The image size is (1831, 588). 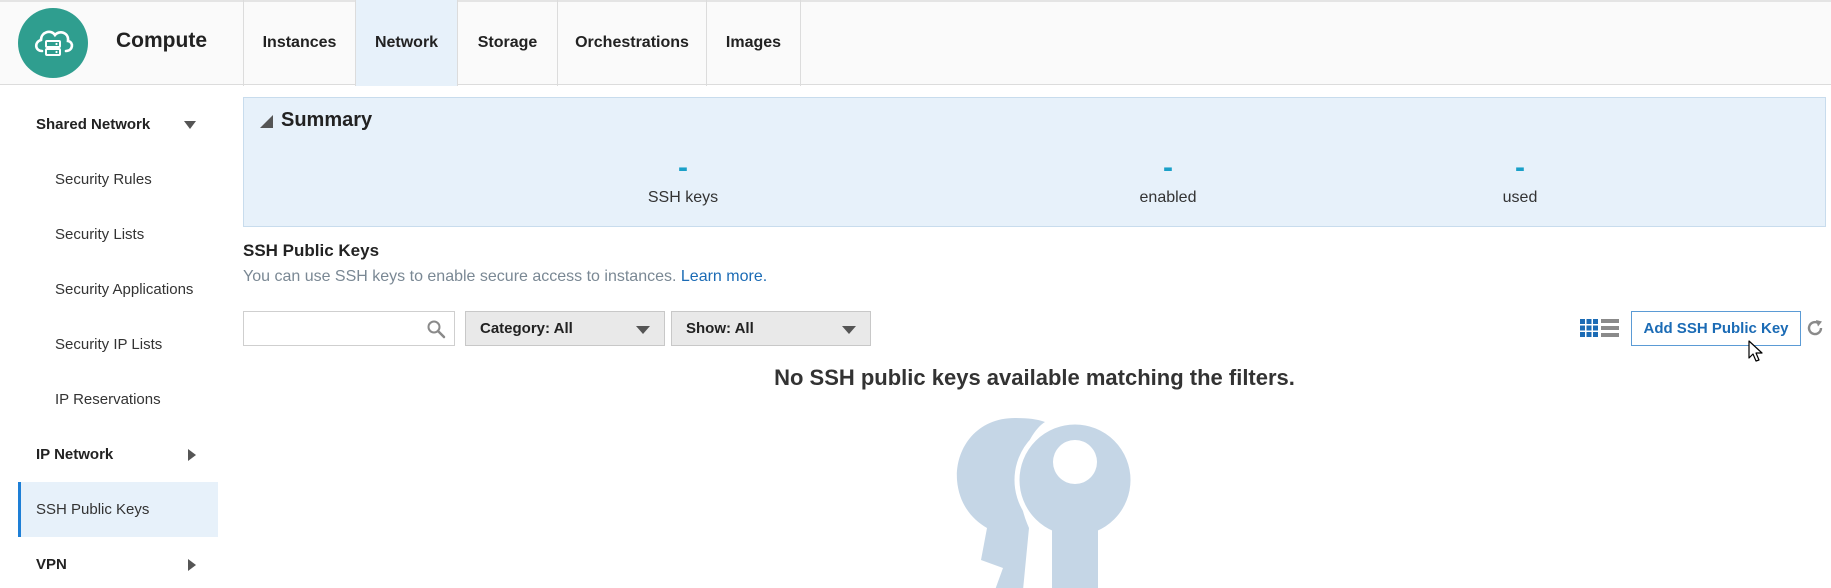 I want to click on sidebar-item-ip-network: IP Network, so click(x=118, y=454).